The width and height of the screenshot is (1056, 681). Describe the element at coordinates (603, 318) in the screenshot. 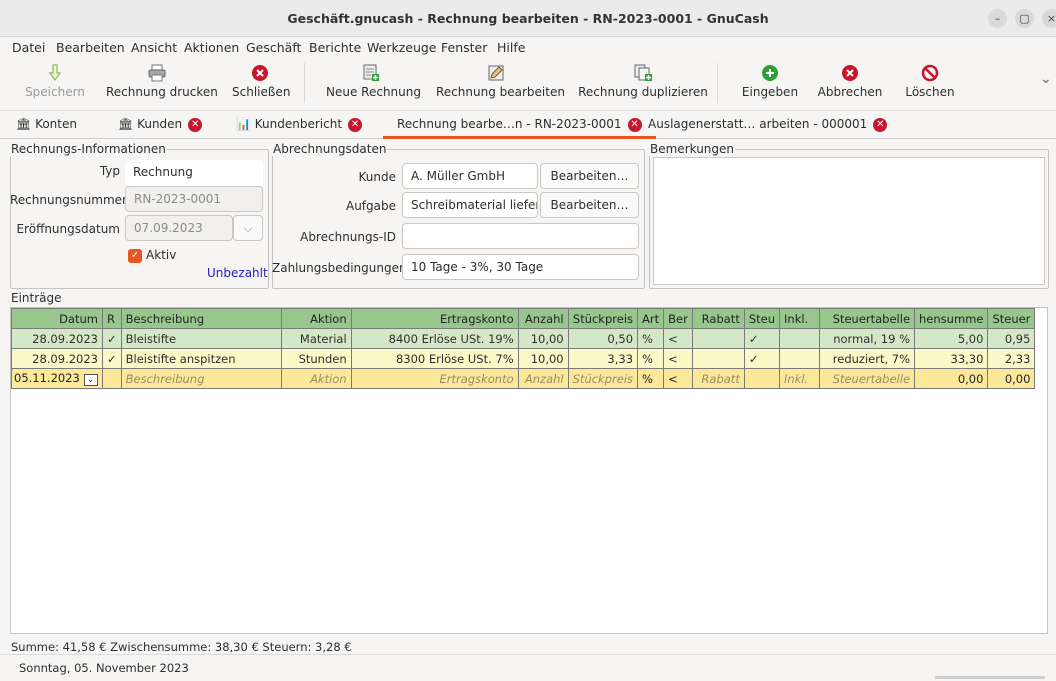

I see `col-header-stueckpreis: Stückpreis` at that location.